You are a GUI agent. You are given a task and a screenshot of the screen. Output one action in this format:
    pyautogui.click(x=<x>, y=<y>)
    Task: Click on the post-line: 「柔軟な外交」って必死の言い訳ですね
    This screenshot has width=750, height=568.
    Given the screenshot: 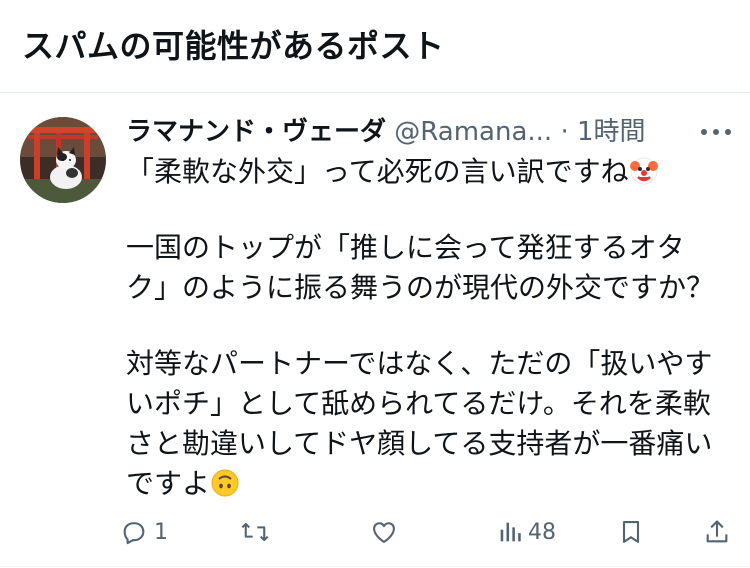 What is the action you would take?
    pyautogui.click(x=377, y=171)
    